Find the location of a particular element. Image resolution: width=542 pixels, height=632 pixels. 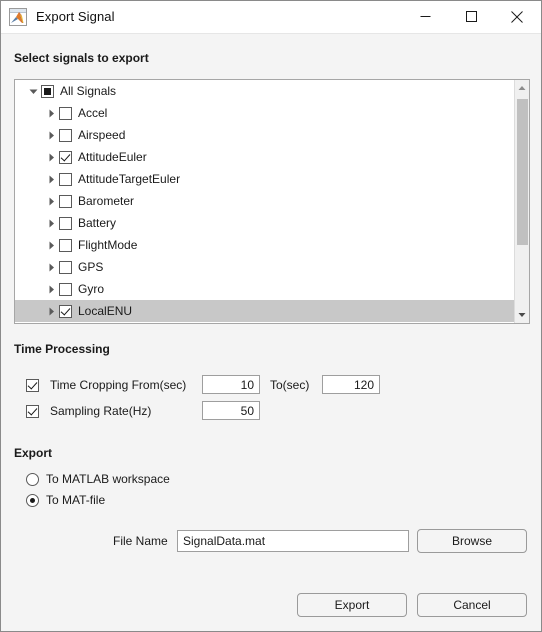

scroll-down-icon is located at coordinates (522, 315).